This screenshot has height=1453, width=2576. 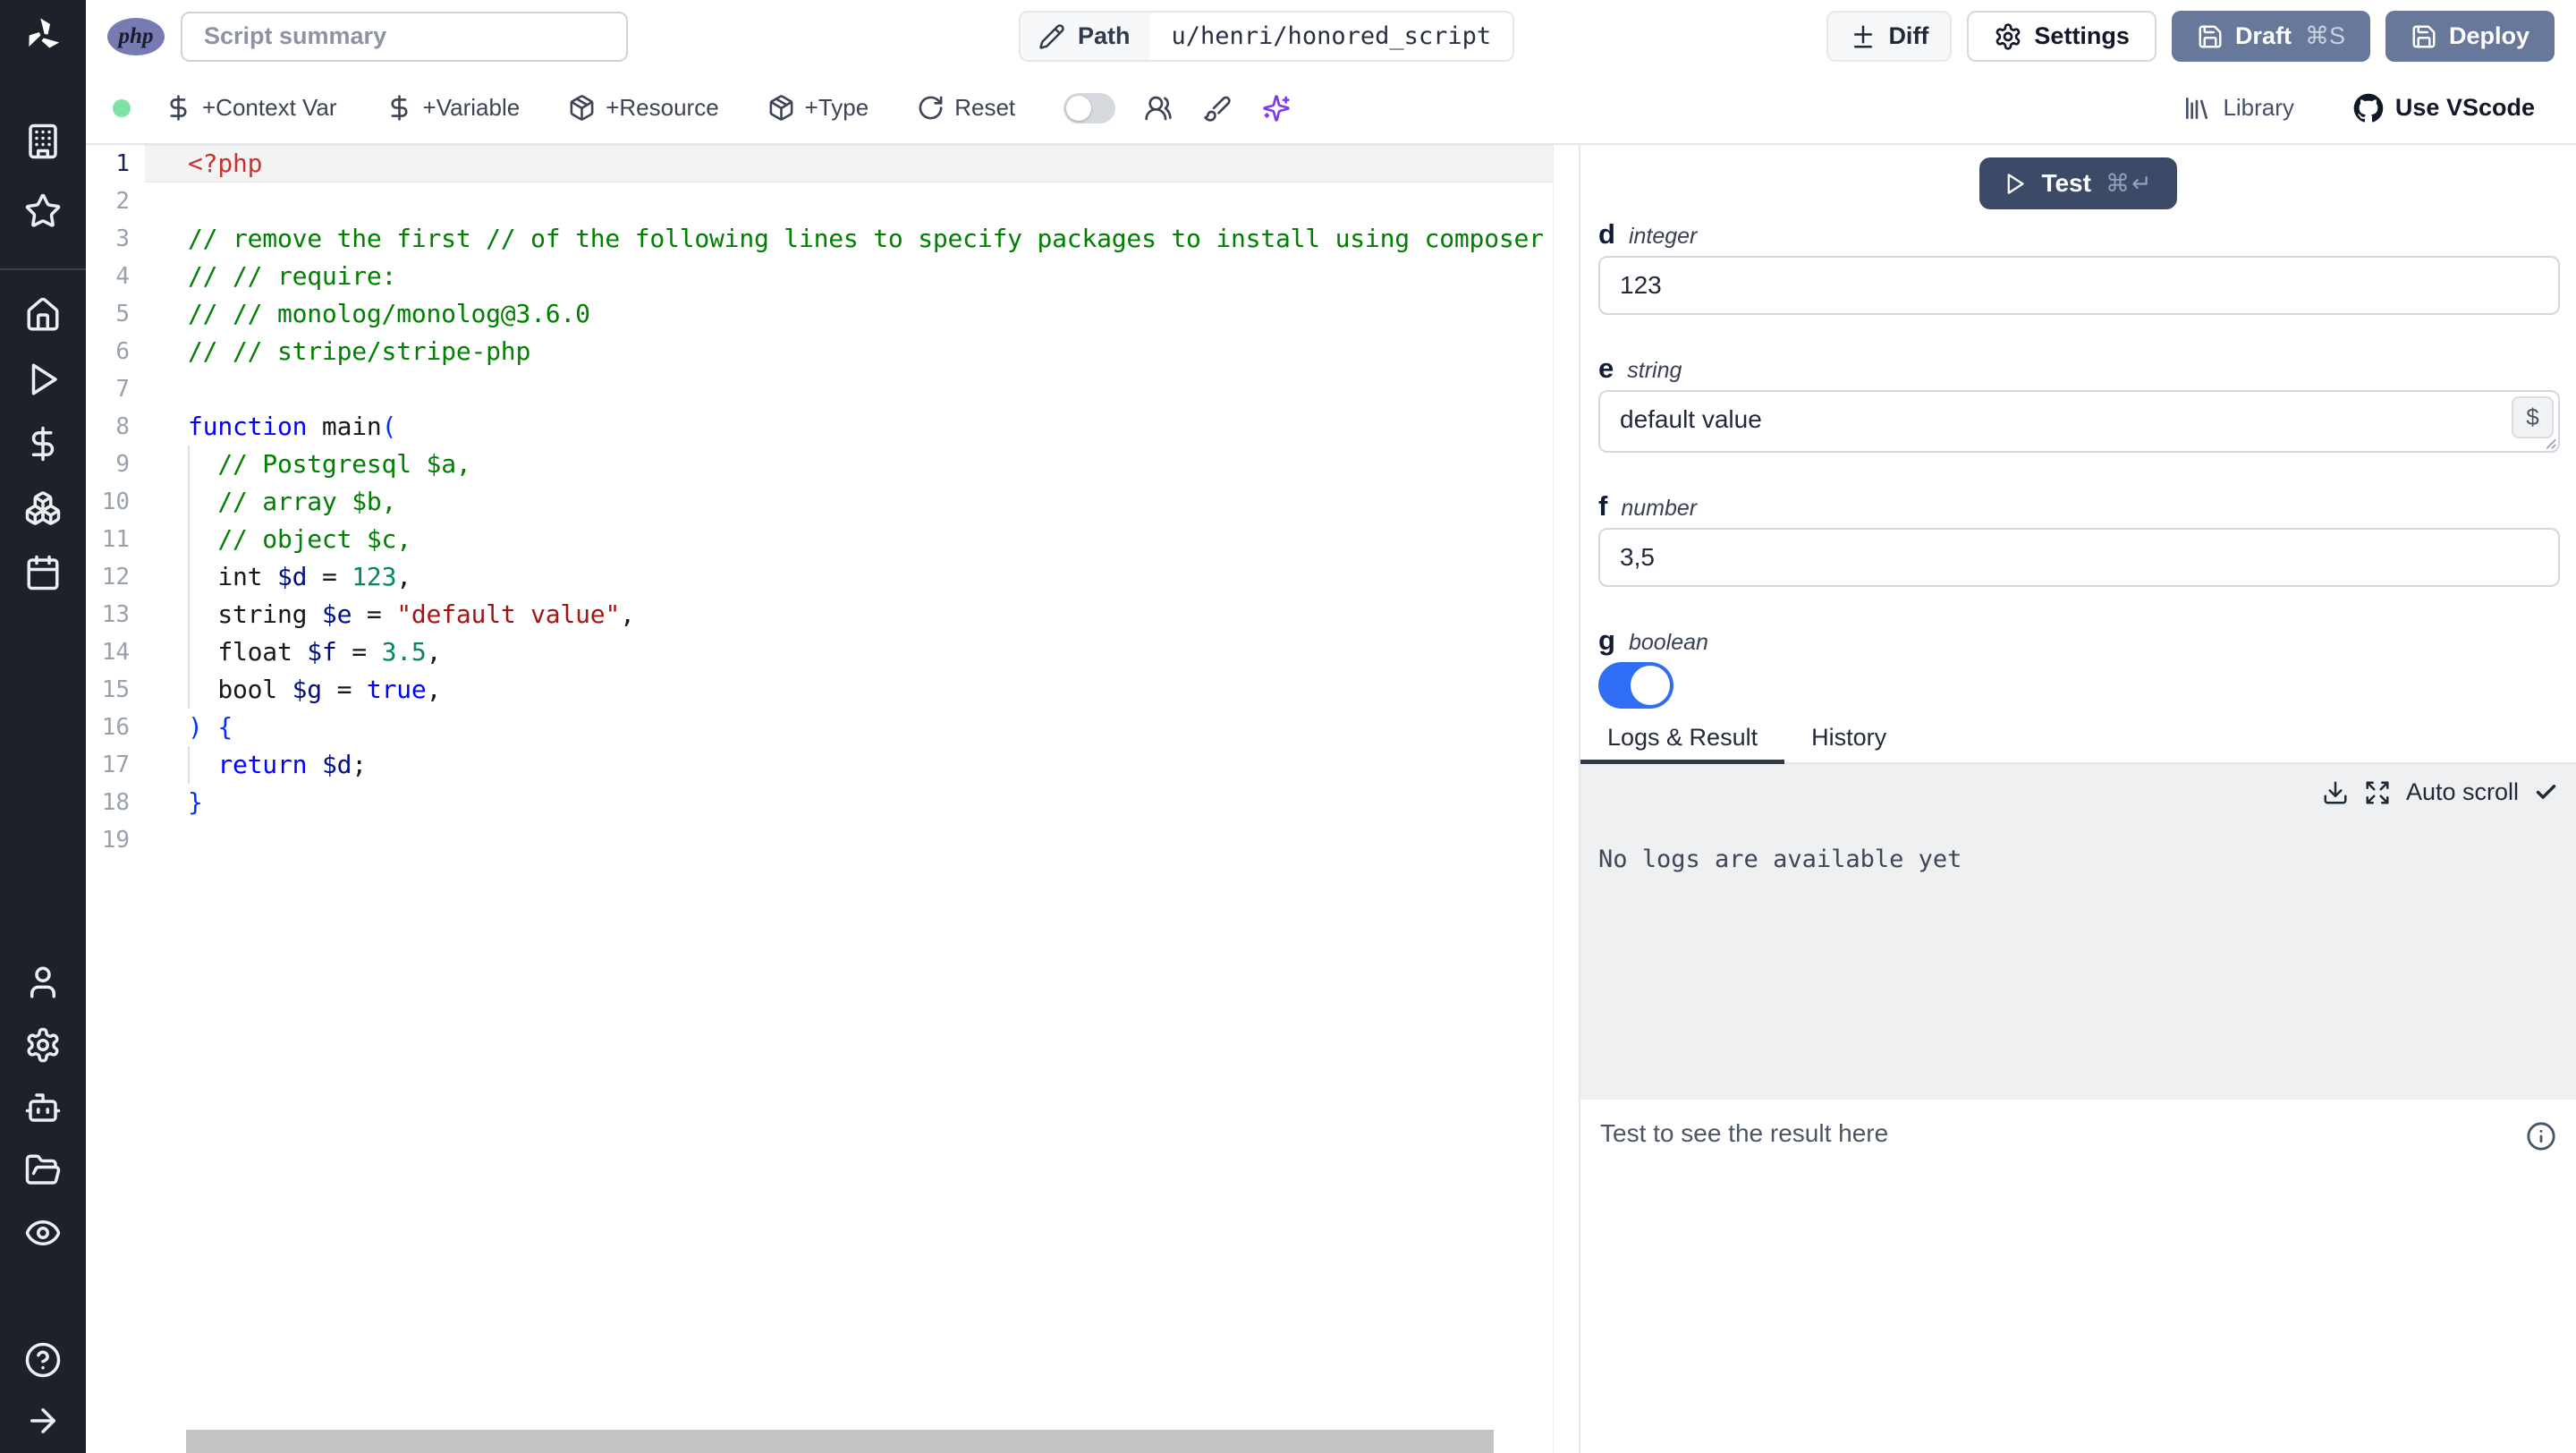 I want to click on field-name: e, so click(x=1606, y=368).